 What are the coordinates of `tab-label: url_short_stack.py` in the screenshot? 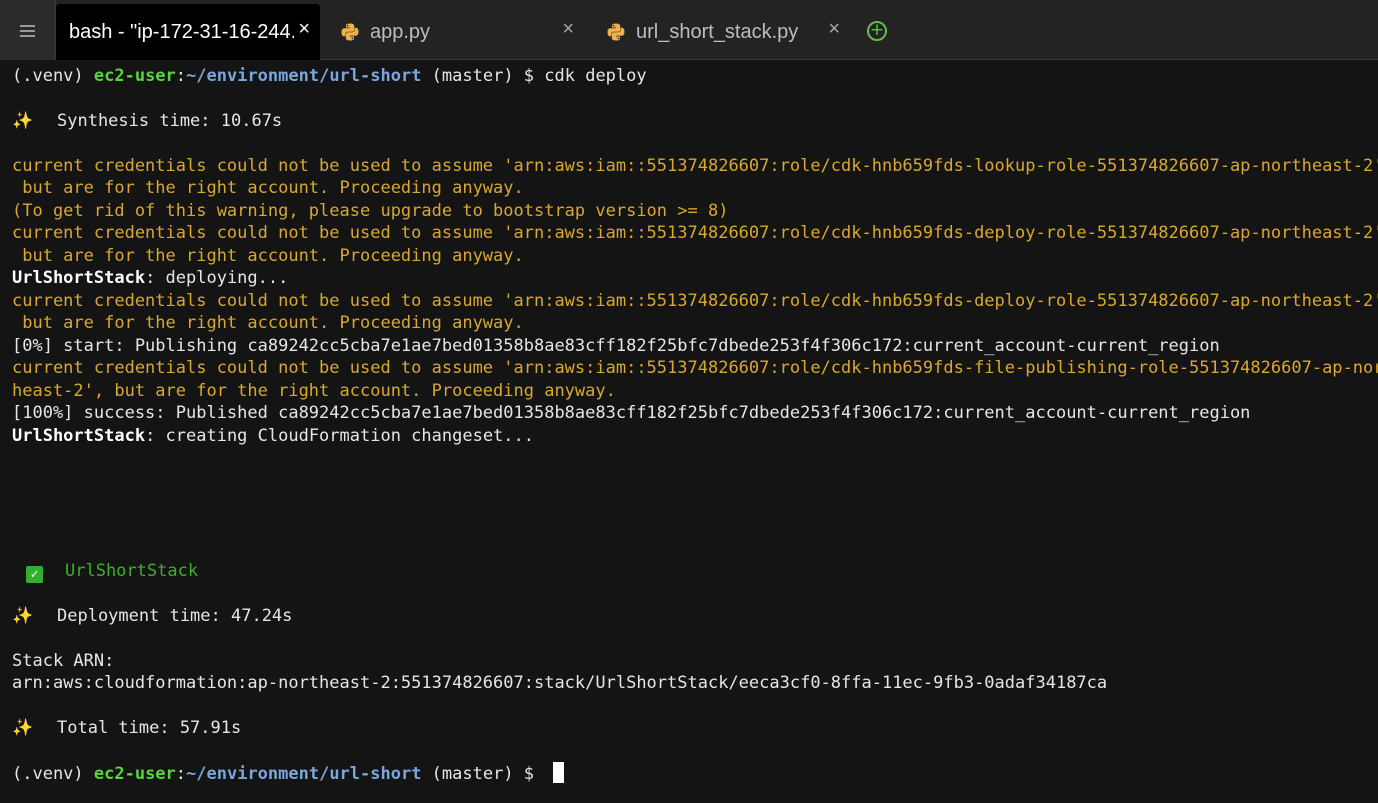 It's located at (717, 31).